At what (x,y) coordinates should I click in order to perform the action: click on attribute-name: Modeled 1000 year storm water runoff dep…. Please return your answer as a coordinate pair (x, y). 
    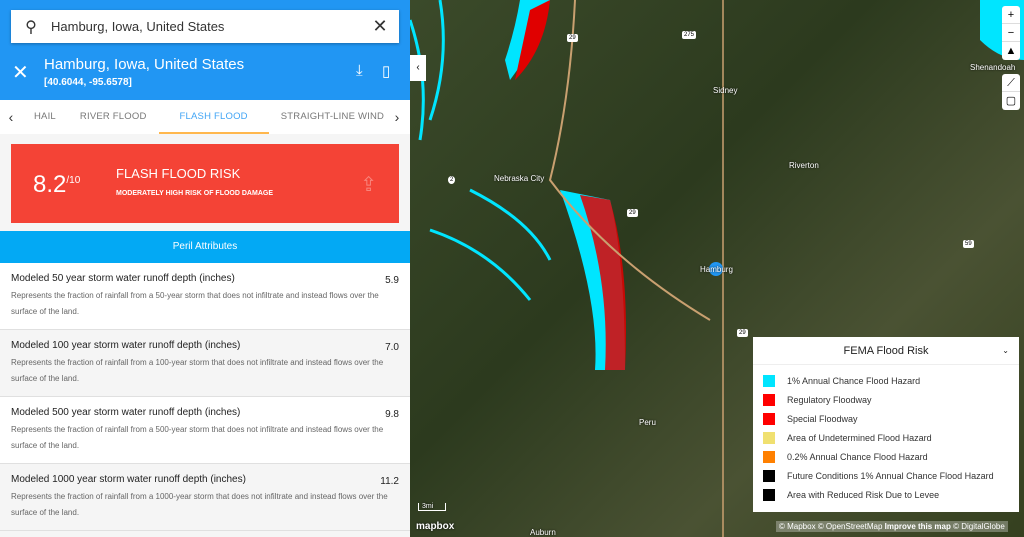
    Looking at the image, I should click on (128, 479).